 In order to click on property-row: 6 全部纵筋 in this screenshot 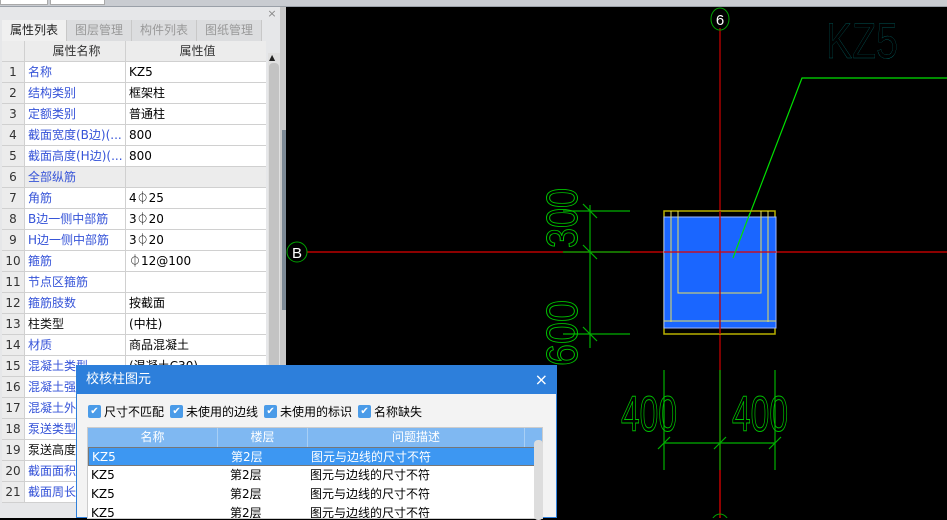, I will do `click(134, 177)`.